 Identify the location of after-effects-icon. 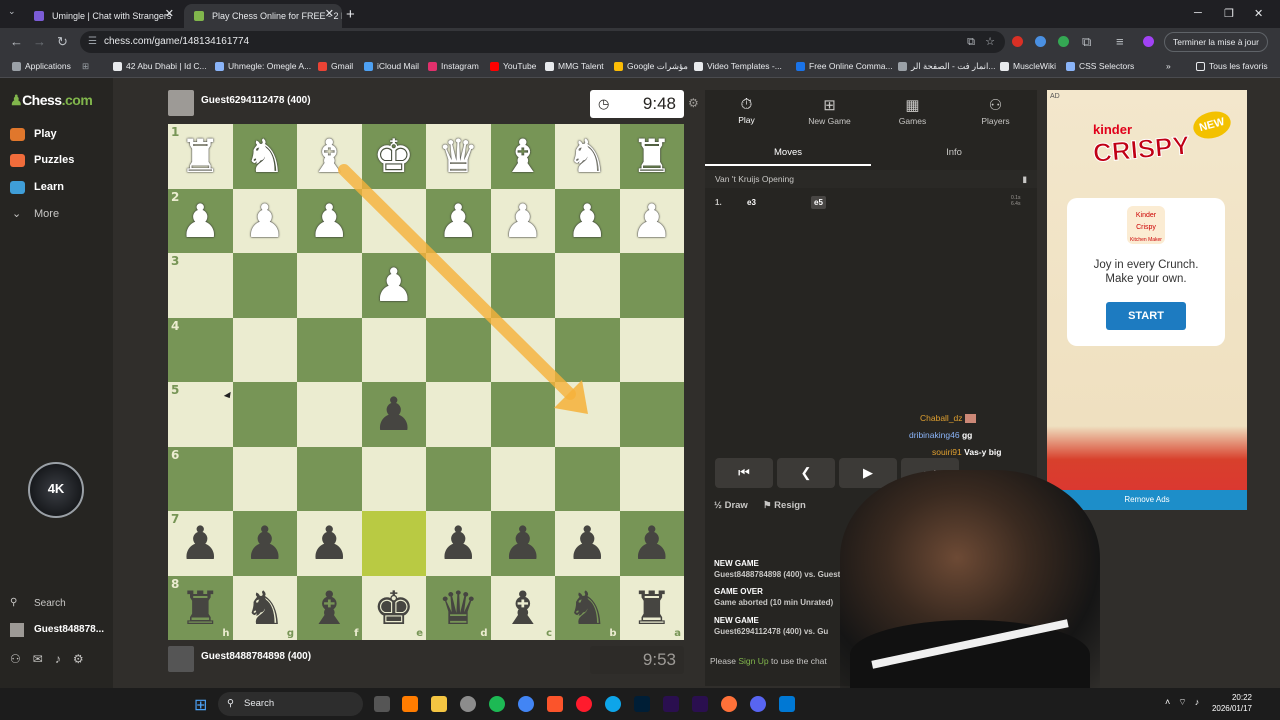
(671, 704).